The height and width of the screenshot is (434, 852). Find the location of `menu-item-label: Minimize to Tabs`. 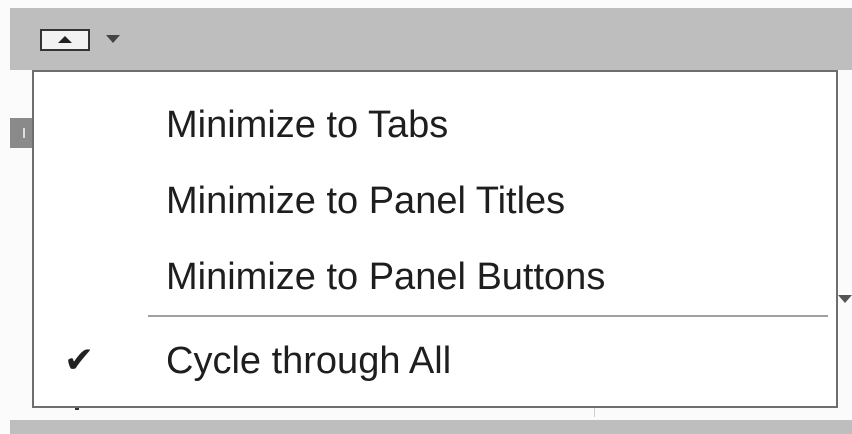

menu-item-label: Minimize to Tabs is located at coordinates (307, 125).